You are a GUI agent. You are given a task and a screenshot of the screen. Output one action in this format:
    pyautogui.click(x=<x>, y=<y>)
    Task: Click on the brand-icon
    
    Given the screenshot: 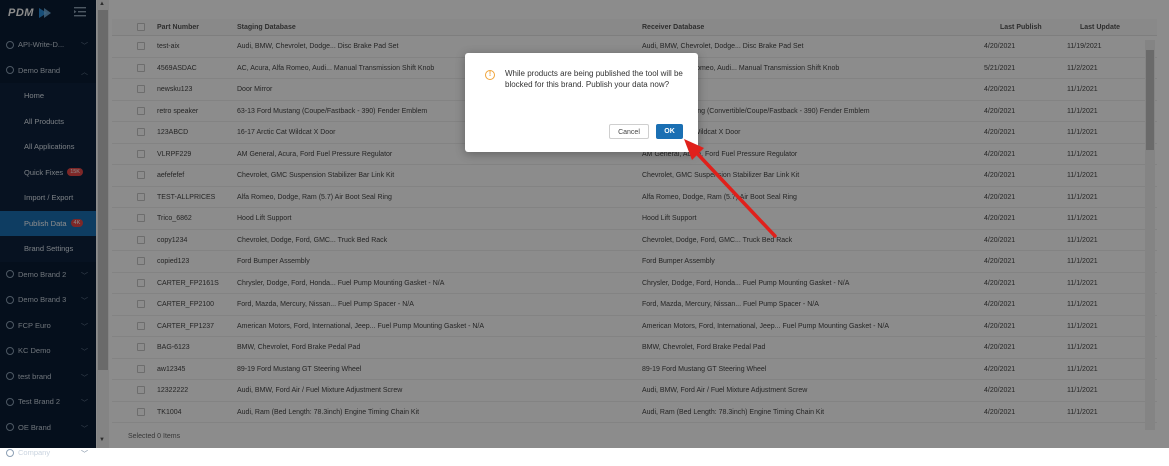 What is the action you would take?
    pyautogui.click(x=10, y=452)
    